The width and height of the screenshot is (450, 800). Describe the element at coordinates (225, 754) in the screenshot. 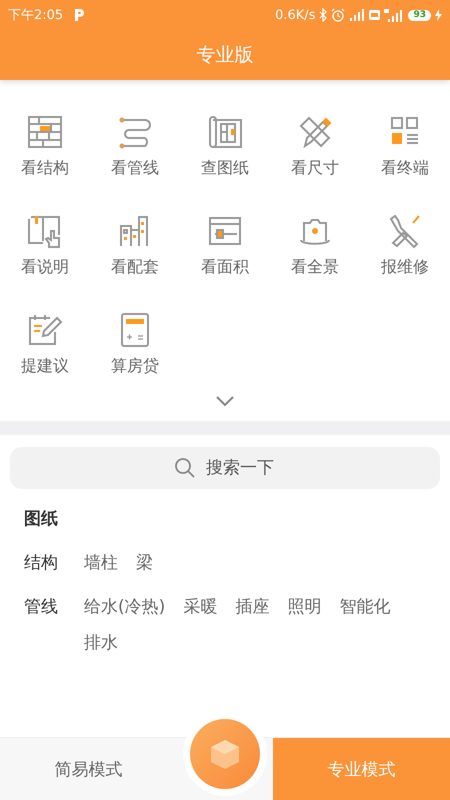

I see `home-action-button` at that location.